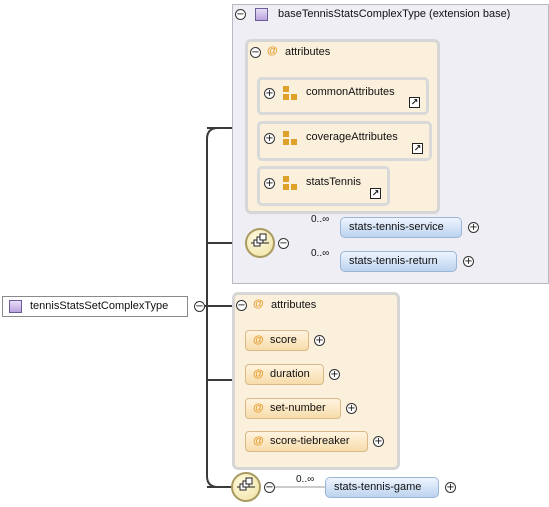 The width and height of the screenshot is (549, 507). I want to click on root-type-label: tennisStatsSetComplexType, so click(99, 306).